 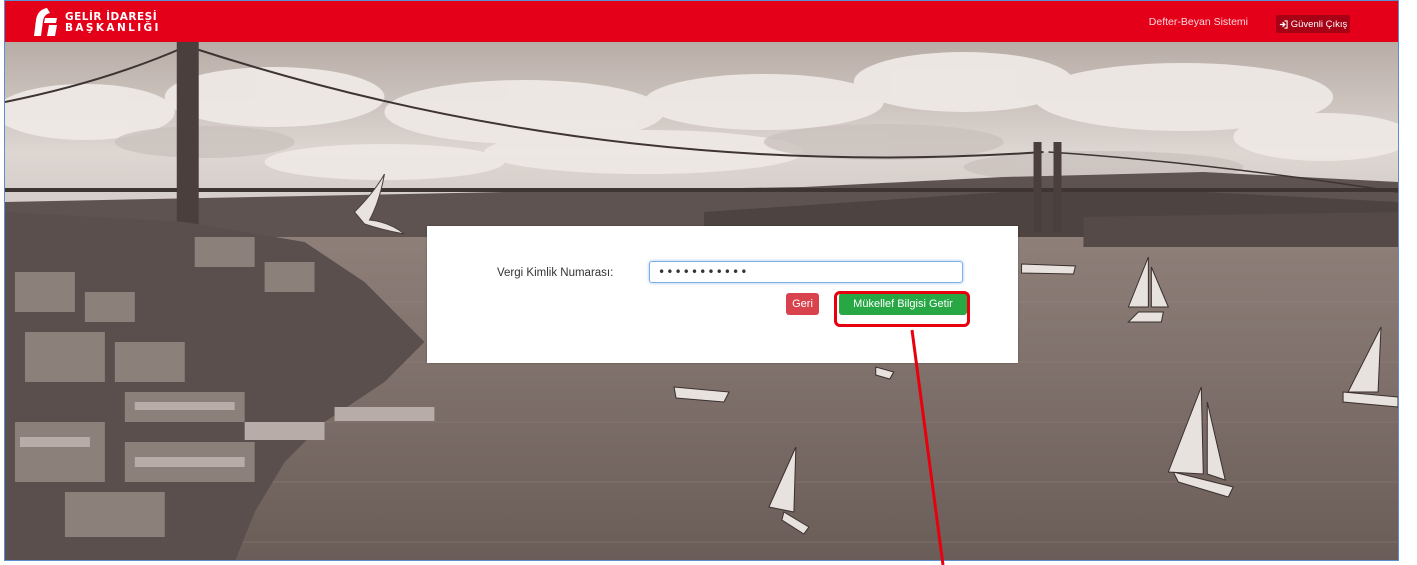 I want to click on back-button: Geri, so click(x=802, y=304).